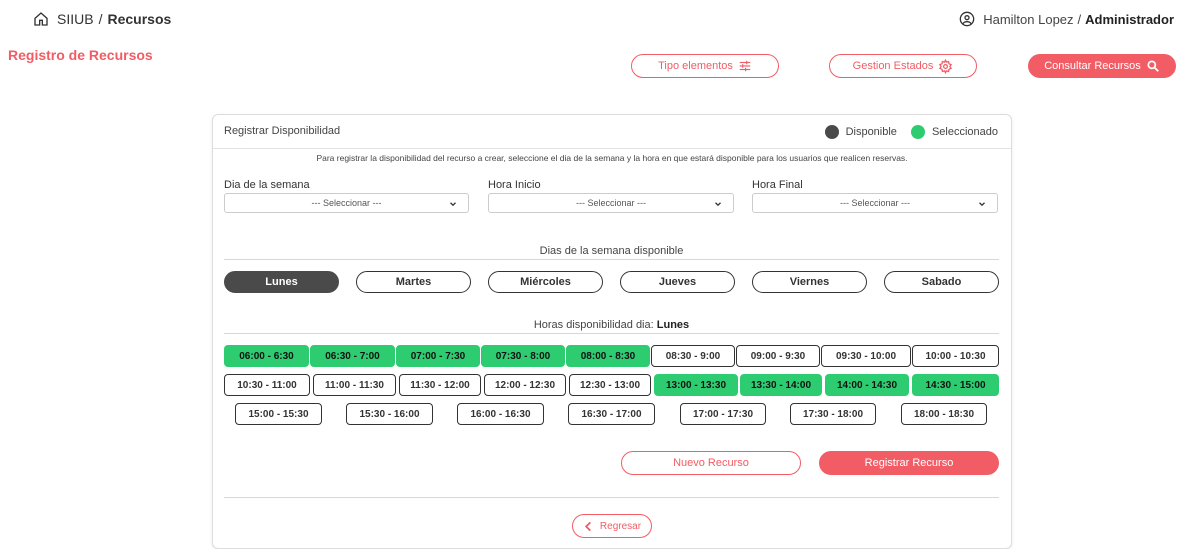  Describe the element at coordinates (1153, 66) in the screenshot. I see `search-icon` at that location.